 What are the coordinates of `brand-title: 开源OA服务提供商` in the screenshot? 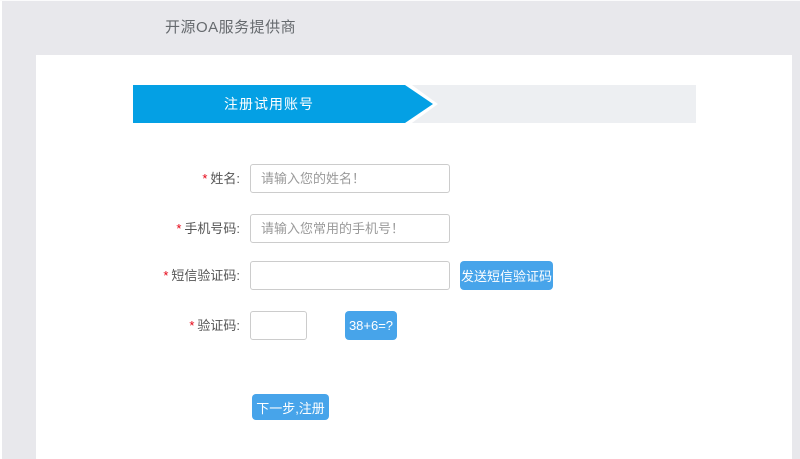 It's located at (231, 27).